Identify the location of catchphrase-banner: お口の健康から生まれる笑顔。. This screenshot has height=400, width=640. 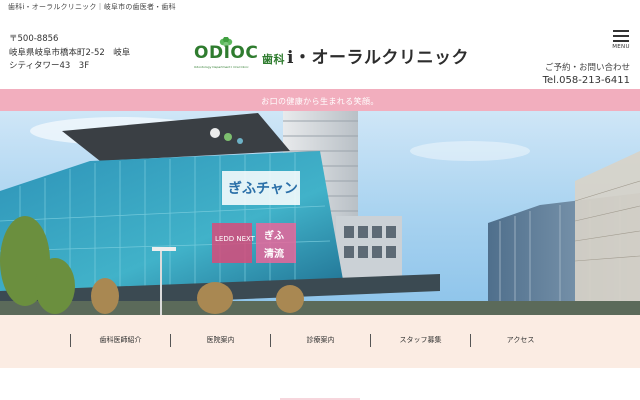
(320, 100).